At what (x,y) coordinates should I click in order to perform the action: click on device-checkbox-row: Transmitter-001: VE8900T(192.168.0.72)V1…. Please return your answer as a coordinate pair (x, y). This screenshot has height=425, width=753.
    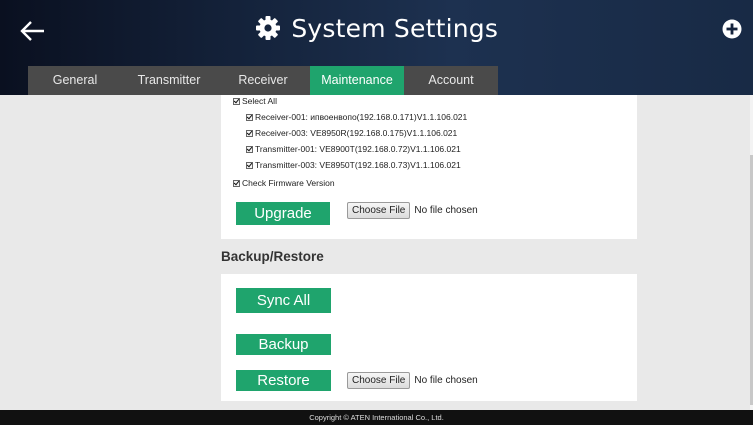
    Looking at the image, I should click on (353, 149).